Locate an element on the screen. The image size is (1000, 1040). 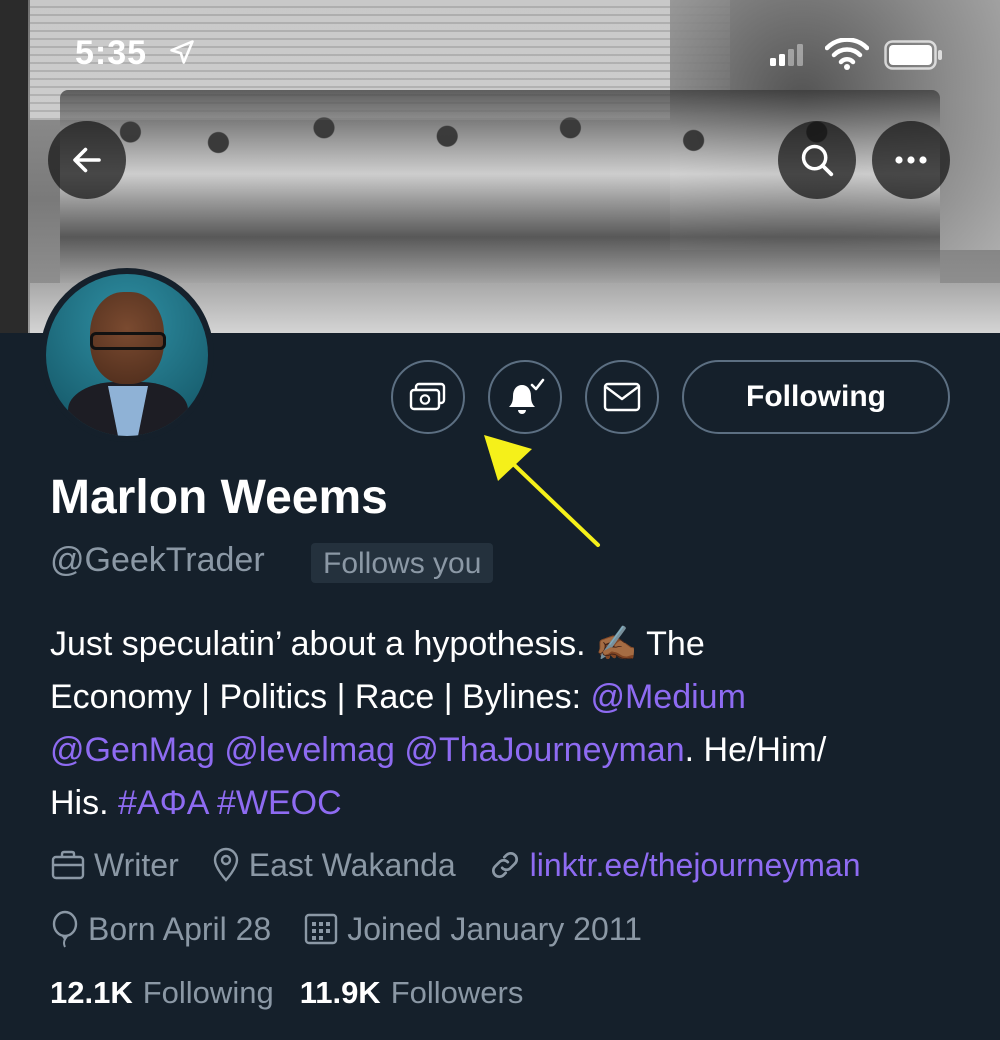
following-stat: 12.1K Following is located at coordinates (162, 993).